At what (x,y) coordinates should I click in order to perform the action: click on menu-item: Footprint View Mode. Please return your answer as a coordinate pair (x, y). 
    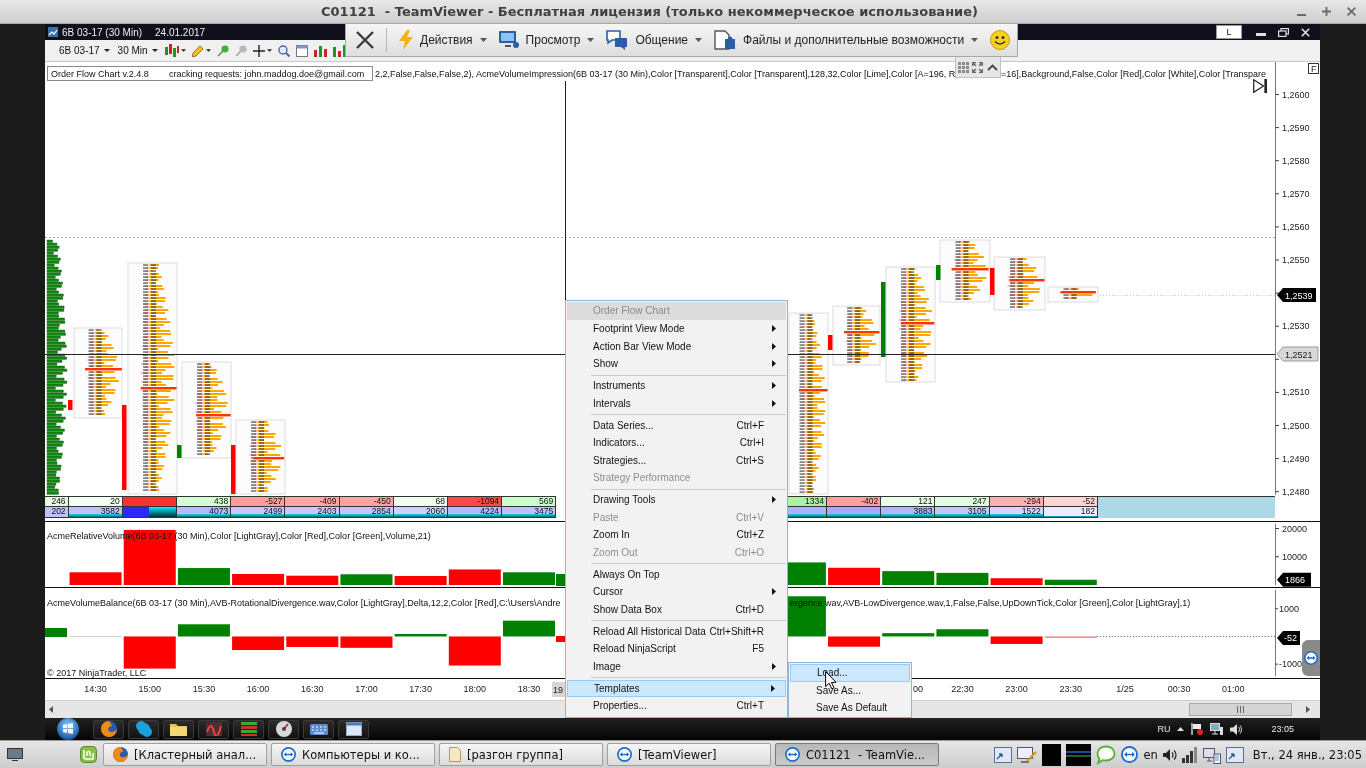
    Looking at the image, I should click on (676, 329).